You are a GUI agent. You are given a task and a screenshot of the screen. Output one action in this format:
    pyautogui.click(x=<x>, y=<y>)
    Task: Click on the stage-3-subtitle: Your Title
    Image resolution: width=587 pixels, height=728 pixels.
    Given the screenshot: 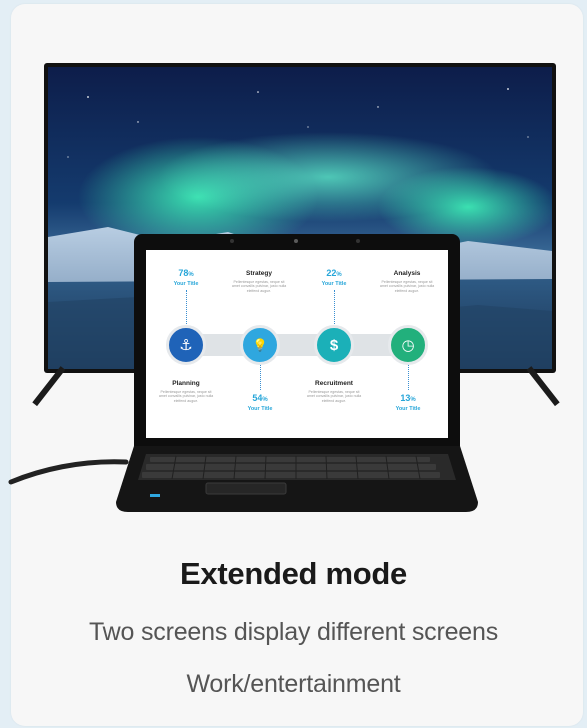 What is the action you would take?
    pyautogui.click(x=334, y=284)
    